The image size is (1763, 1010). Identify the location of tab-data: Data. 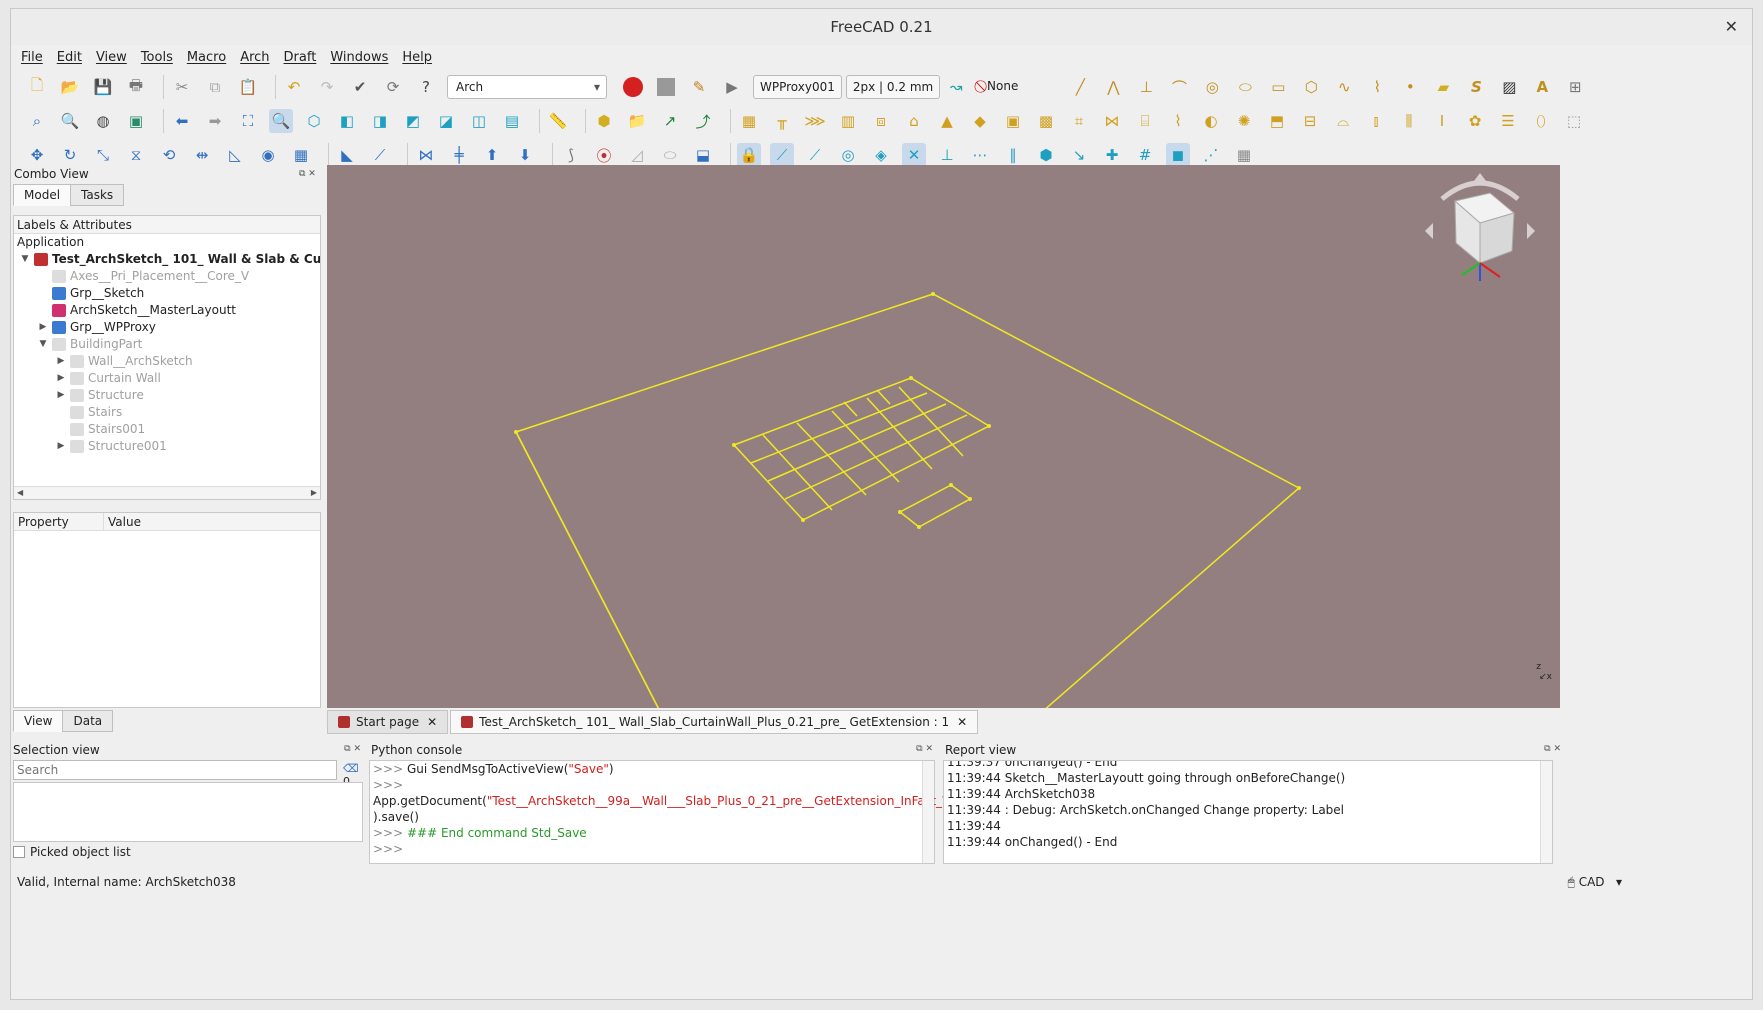
(88, 721).